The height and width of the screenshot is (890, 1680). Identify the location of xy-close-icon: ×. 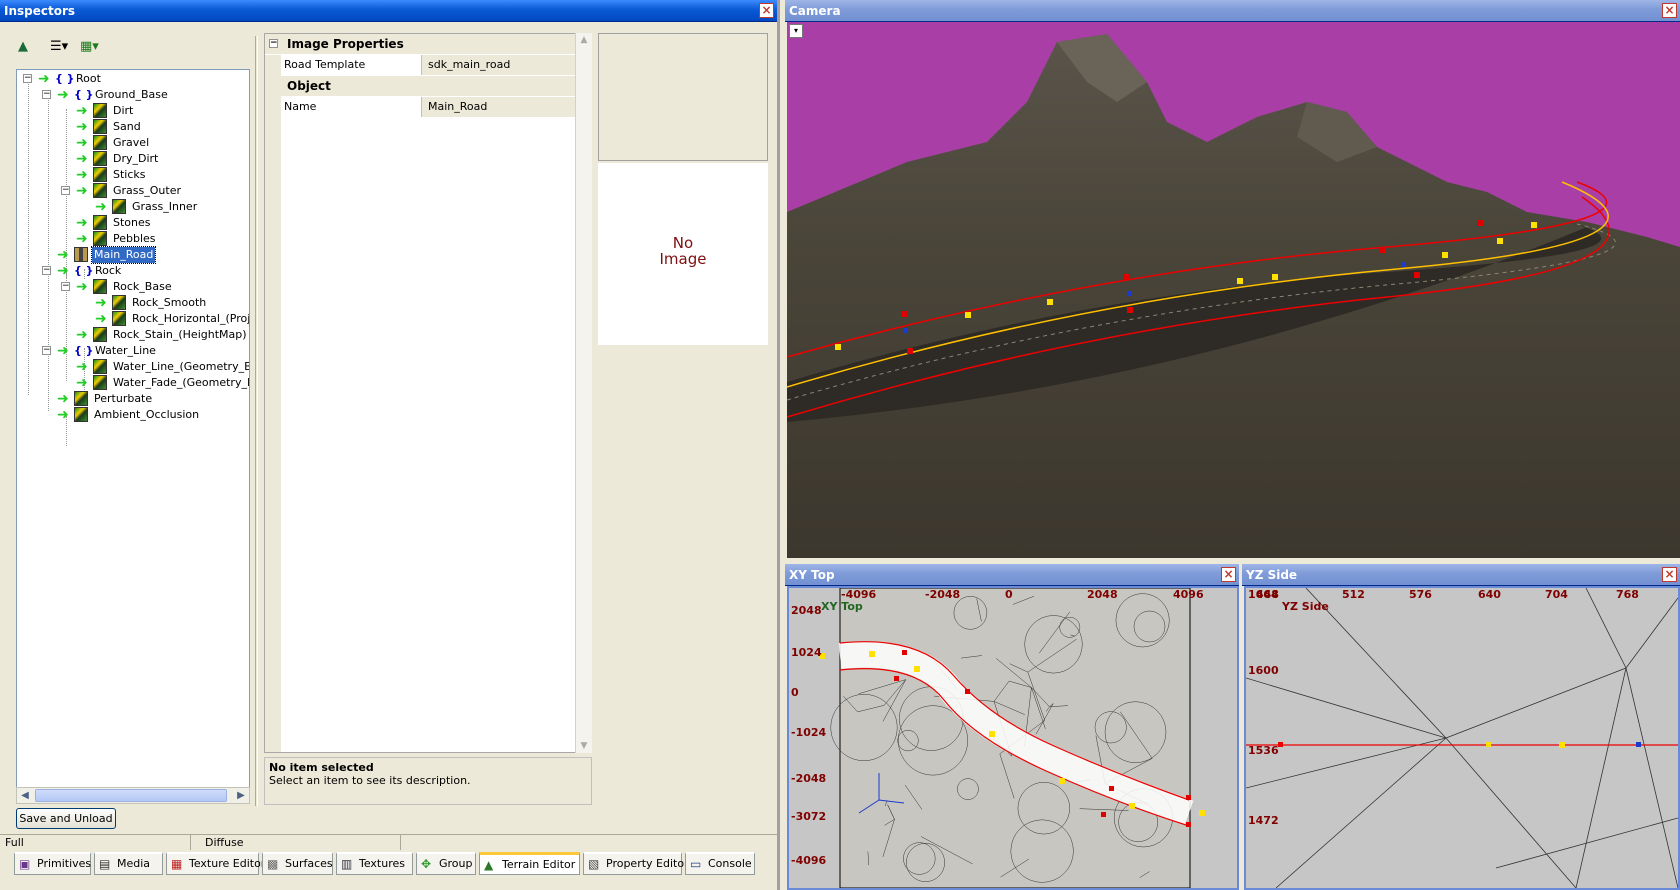
(1228, 574).